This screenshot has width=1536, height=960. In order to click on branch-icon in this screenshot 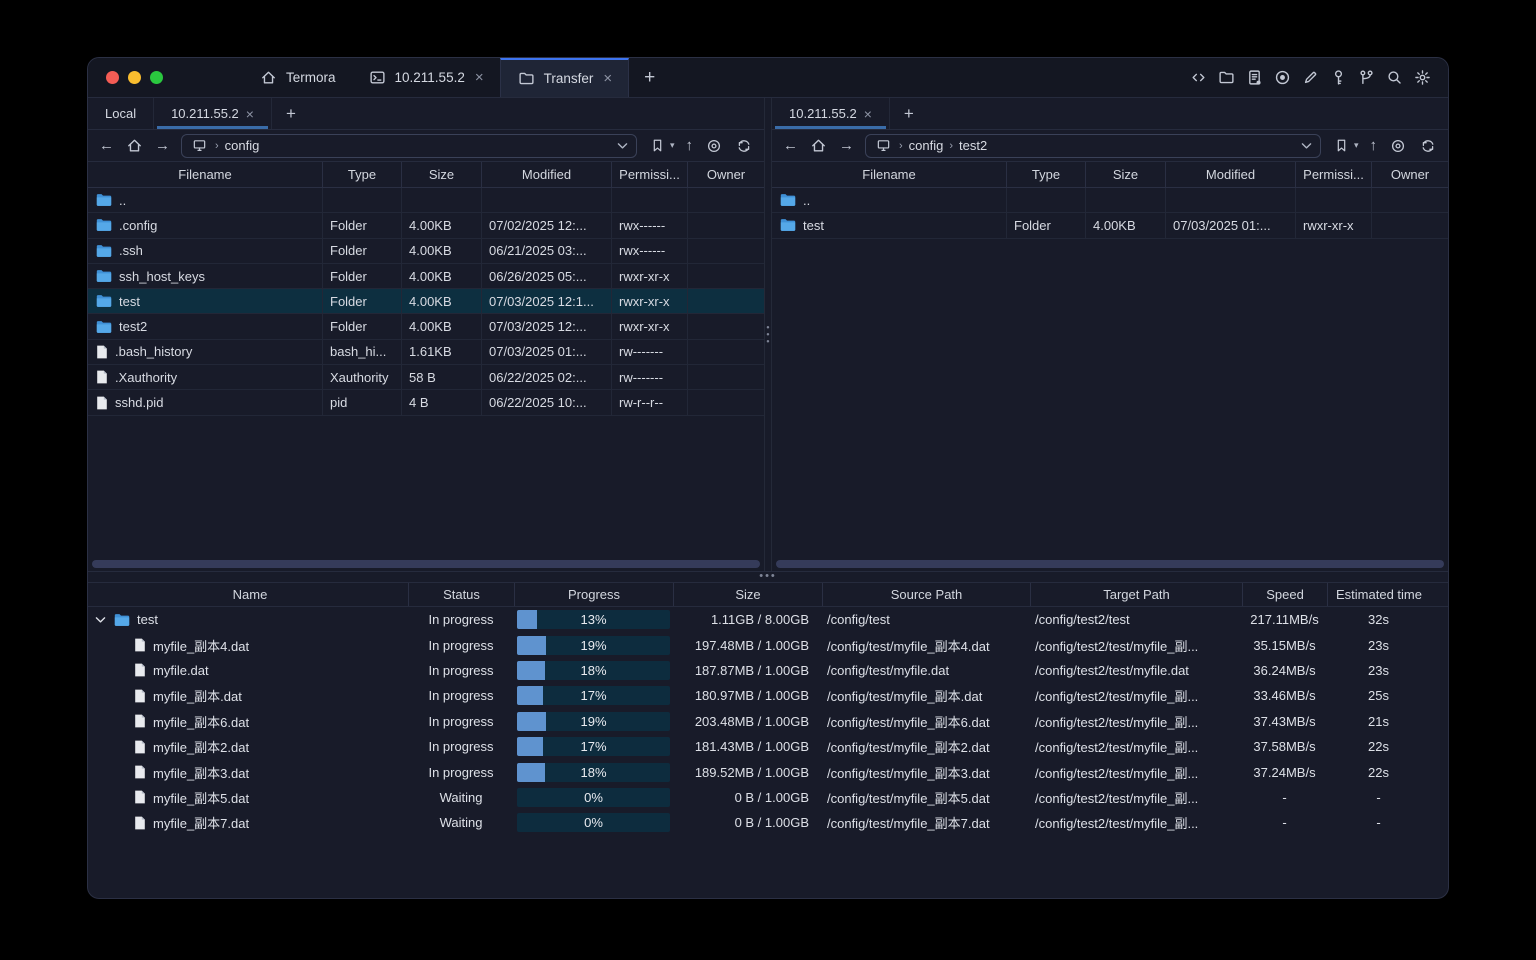, I will do `click(1366, 77)`.